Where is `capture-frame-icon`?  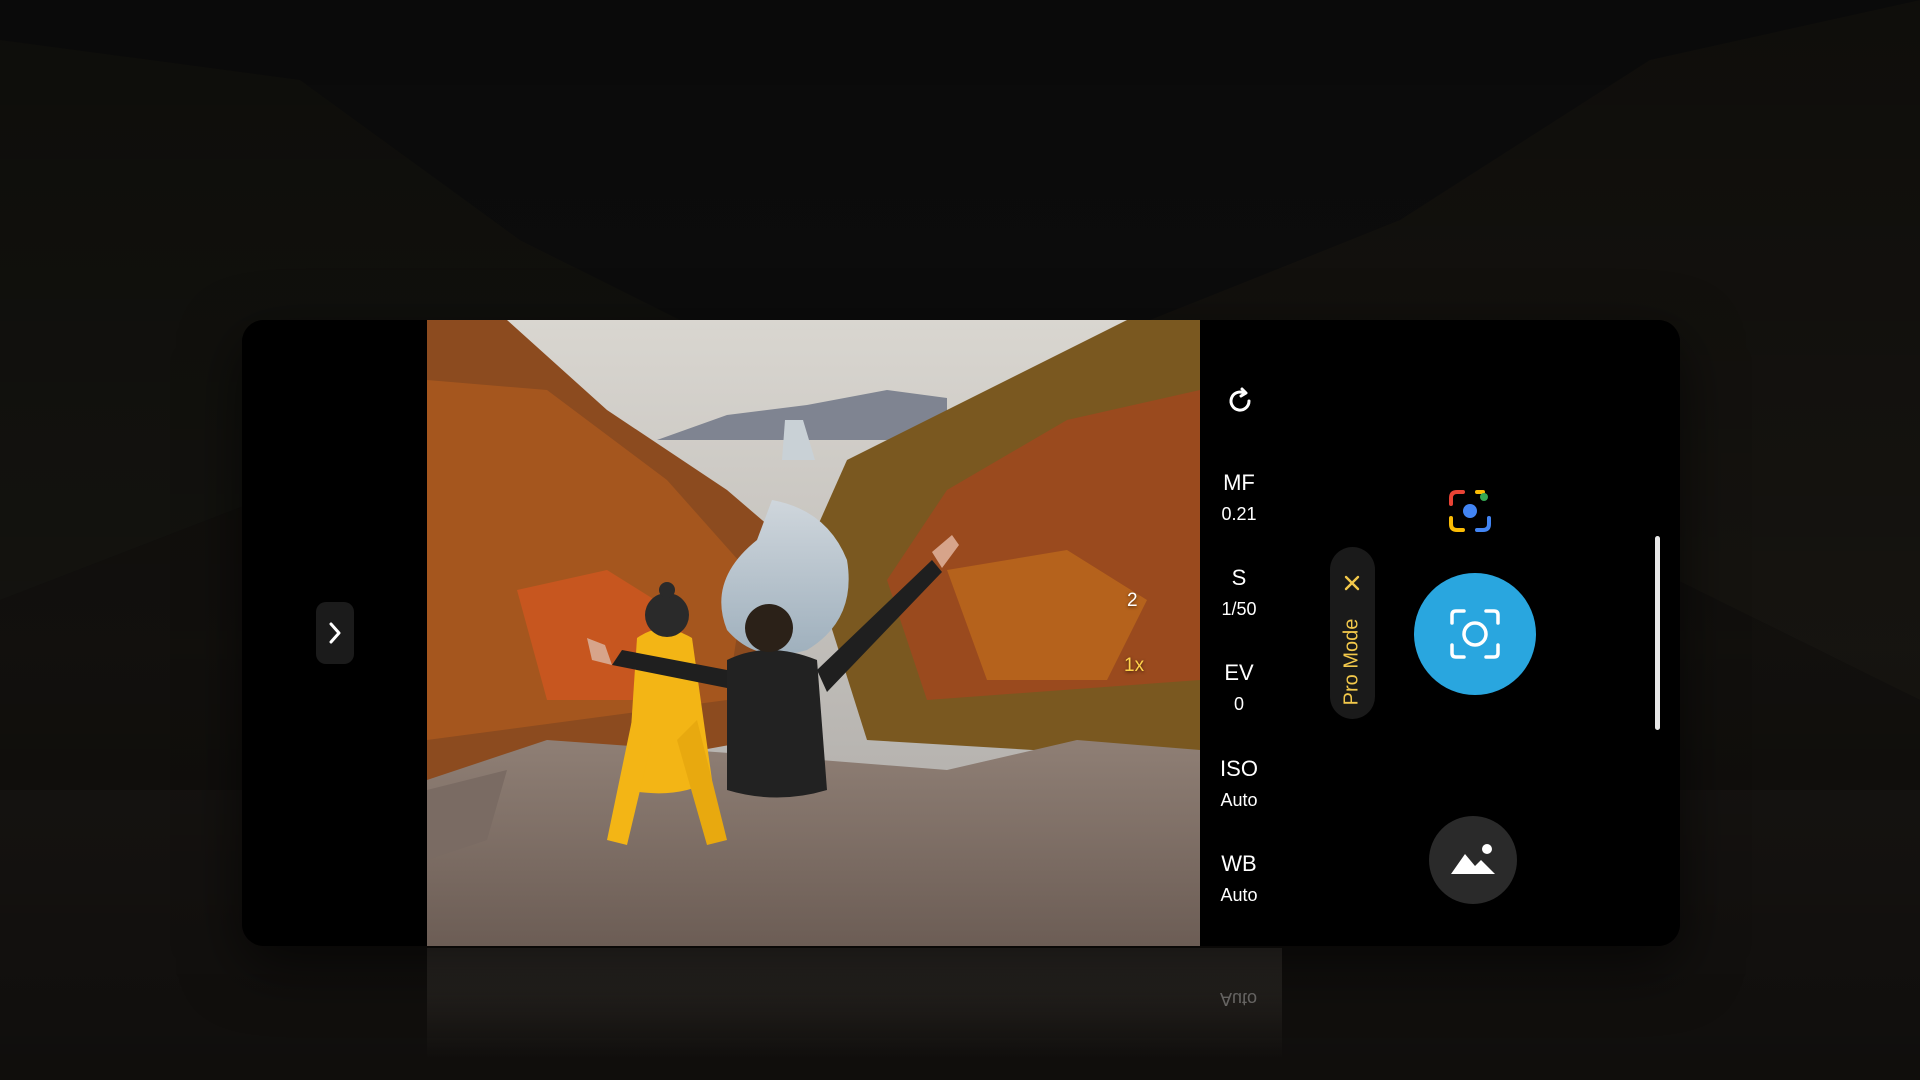
capture-frame-icon is located at coordinates (1475, 634).